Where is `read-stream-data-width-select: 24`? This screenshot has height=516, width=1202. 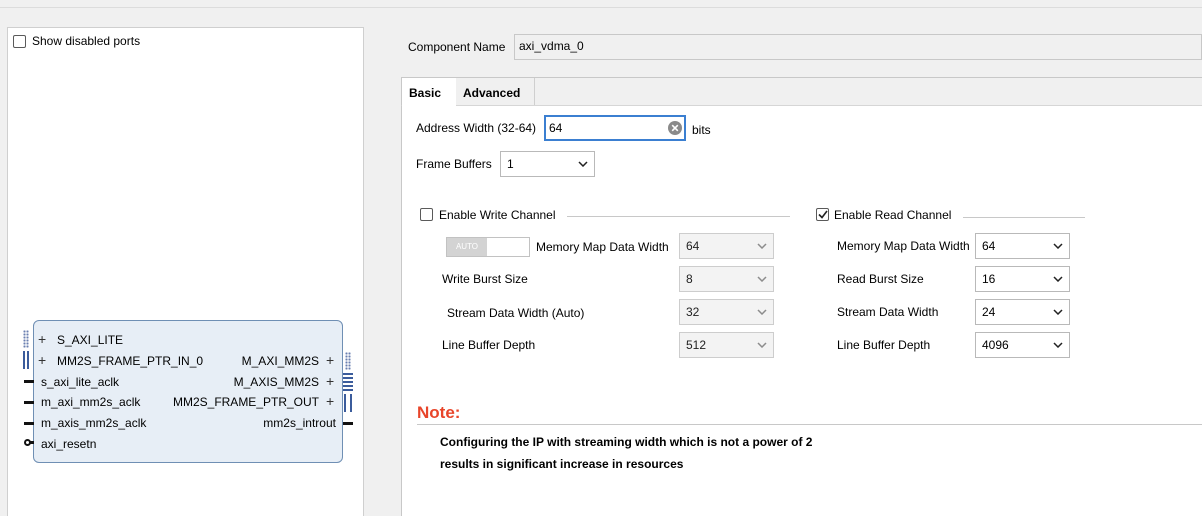
read-stream-data-width-select: 24 is located at coordinates (1022, 312).